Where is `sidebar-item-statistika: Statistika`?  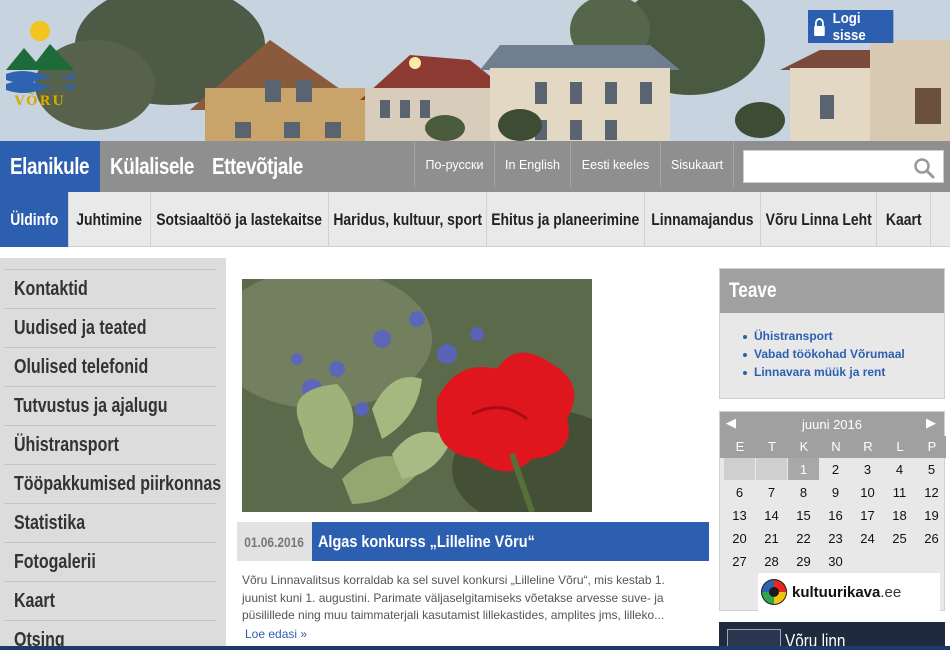
sidebar-item-statistika: Statistika is located at coordinates (110, 522).